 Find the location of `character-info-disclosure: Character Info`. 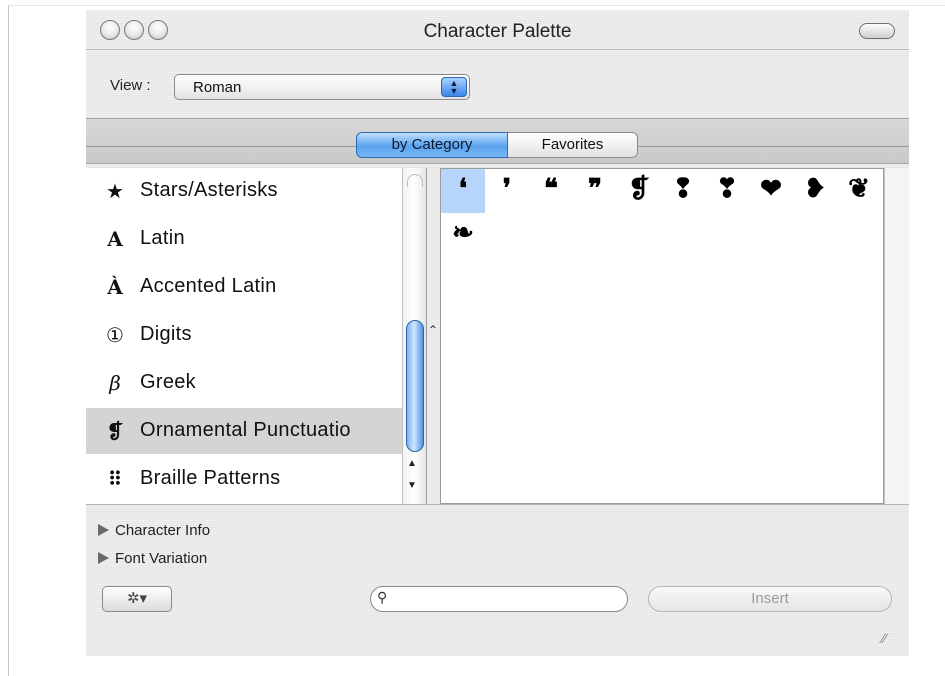

character-info-disclosure: Character Info is located at coordinates (154, 530).